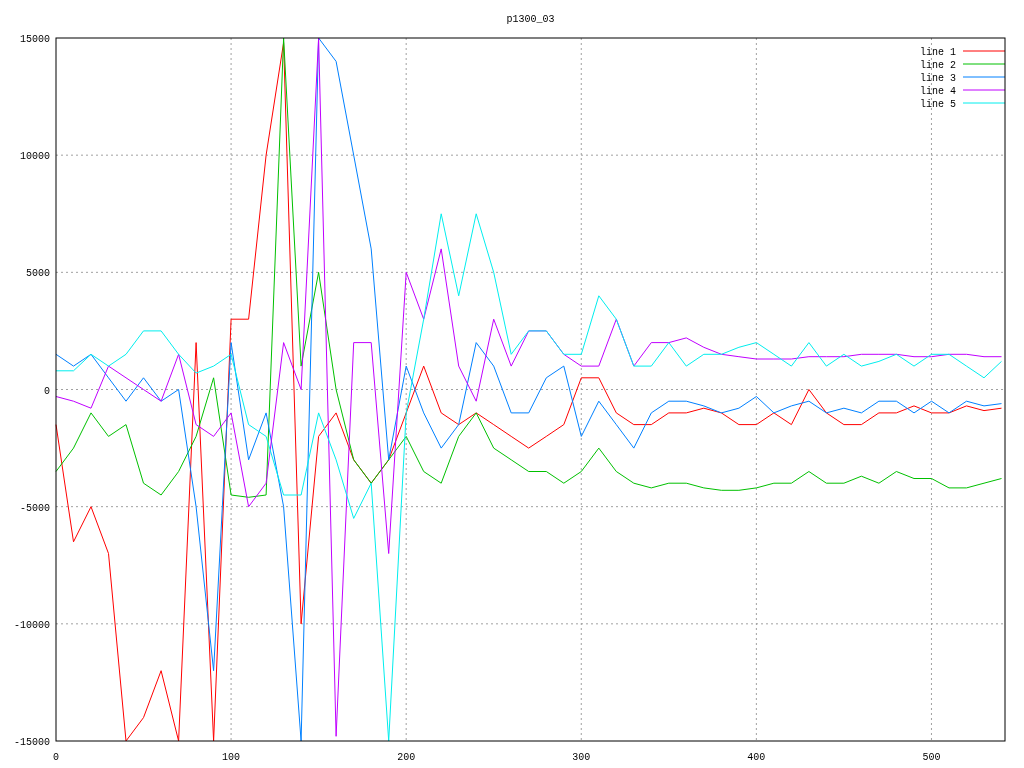 This screenshot has height=768, width=1024. Describe the element at coordinates (35, 508) in the screenshot. I see `axis-tick-label: -5000` at that location.